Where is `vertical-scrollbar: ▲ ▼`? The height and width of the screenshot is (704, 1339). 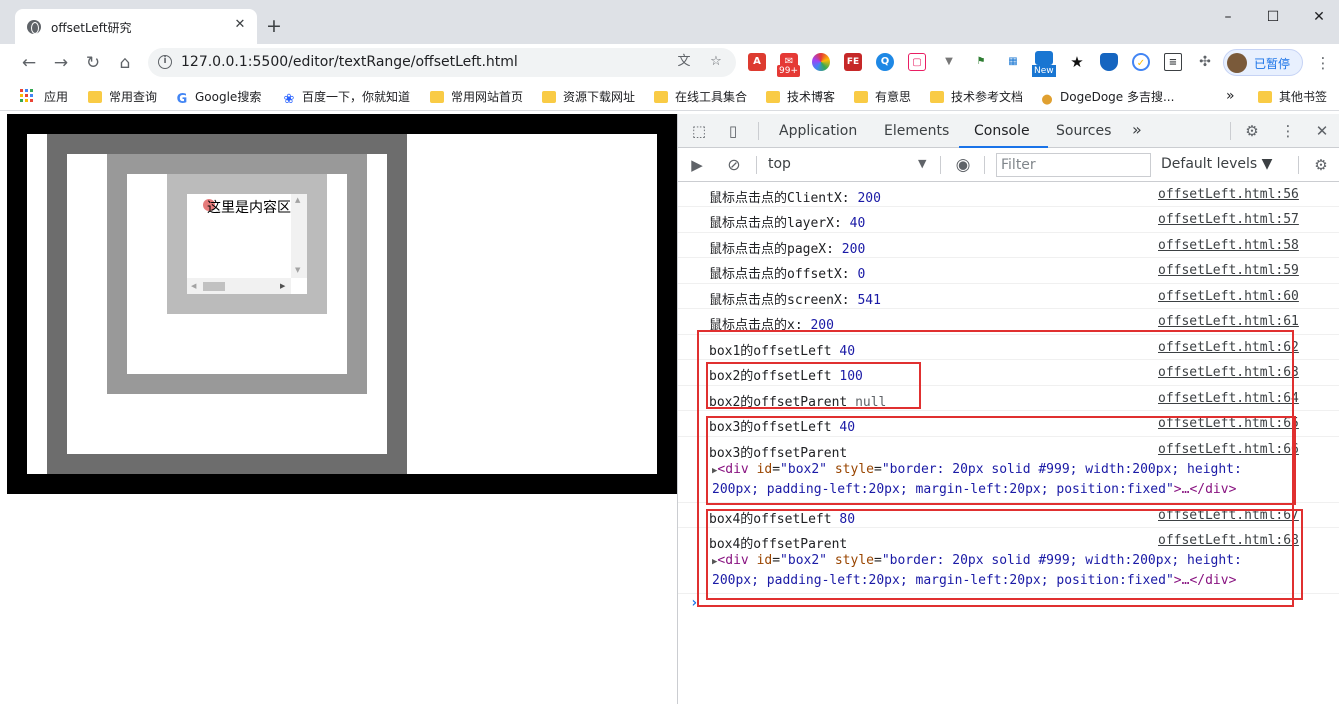
vertical-scrollbar: ▲ ▼ is located at coordinates (299, 236).